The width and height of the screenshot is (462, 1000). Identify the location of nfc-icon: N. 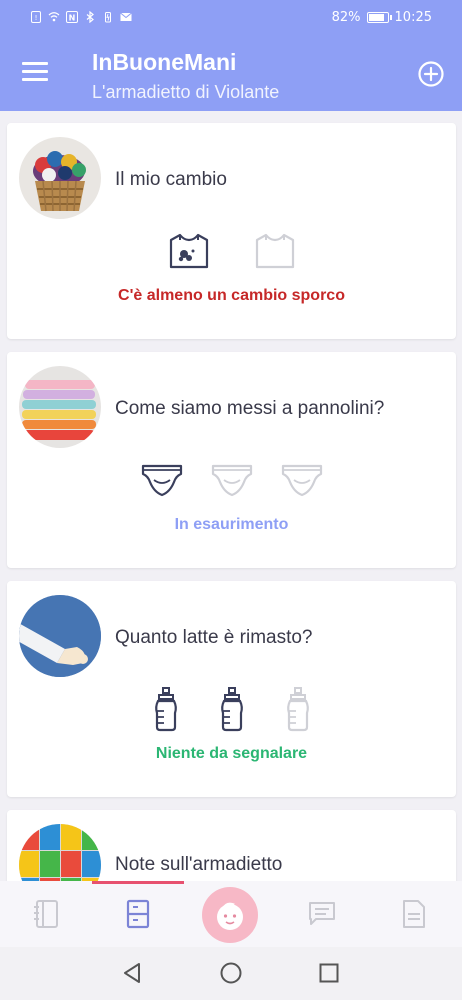
(72, 17).